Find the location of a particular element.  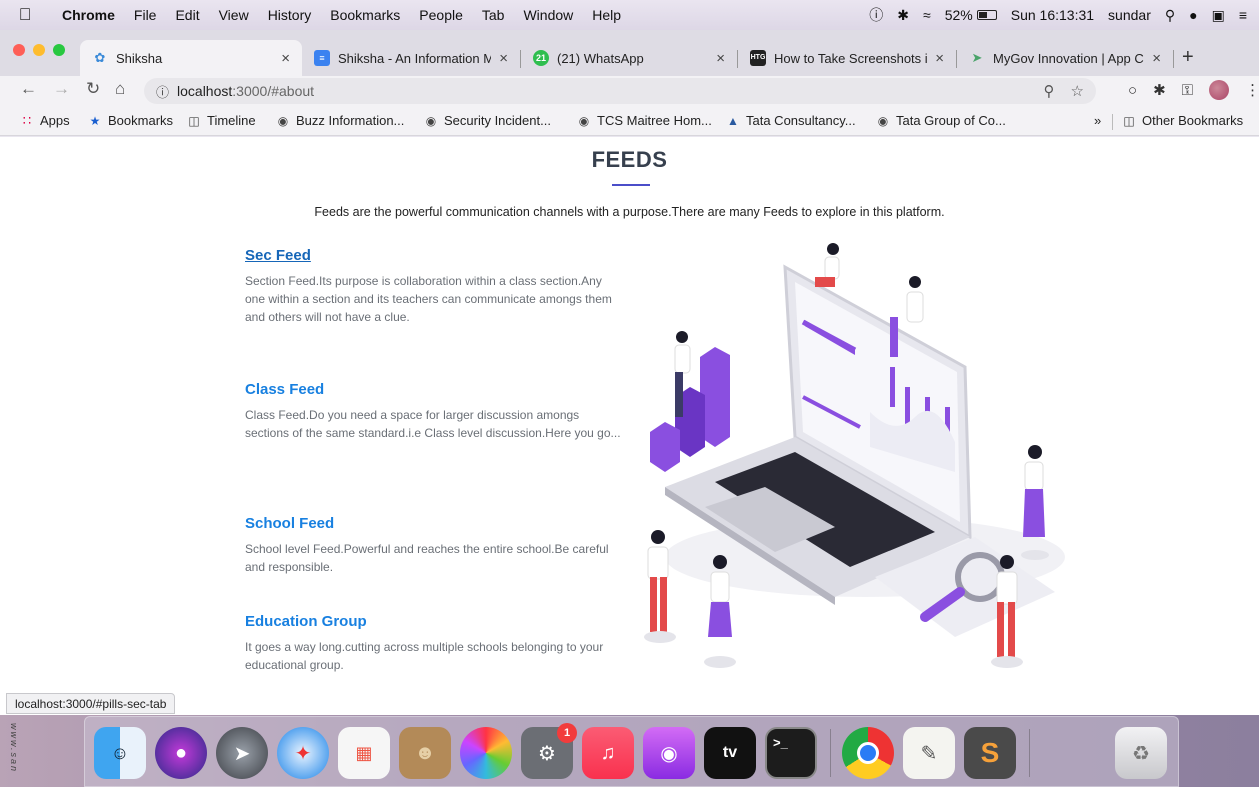

bookmark-timeline: ◫ Timeline is located at coordinates (221, 120).